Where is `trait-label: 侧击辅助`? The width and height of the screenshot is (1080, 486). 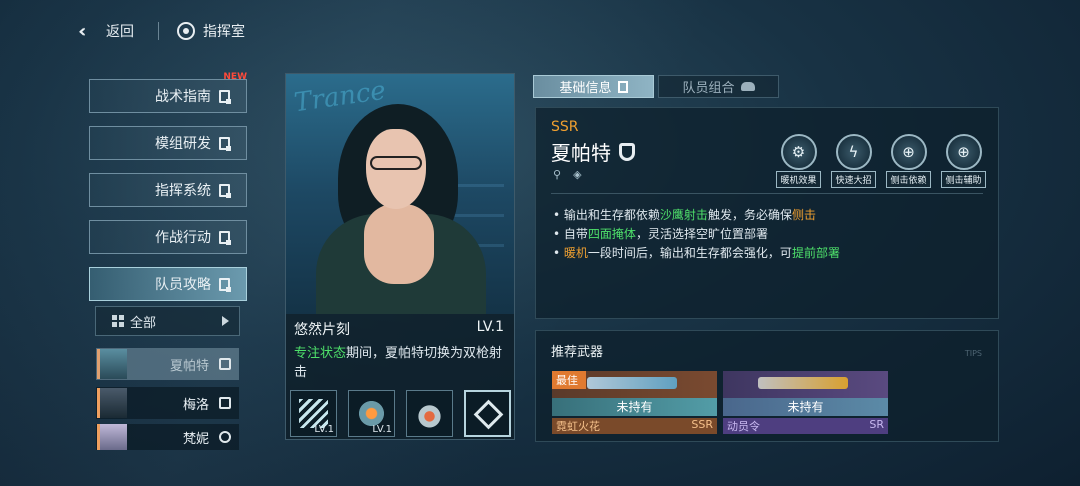 trait-label: 侧击辅助 is located at coordinates (963, 179).